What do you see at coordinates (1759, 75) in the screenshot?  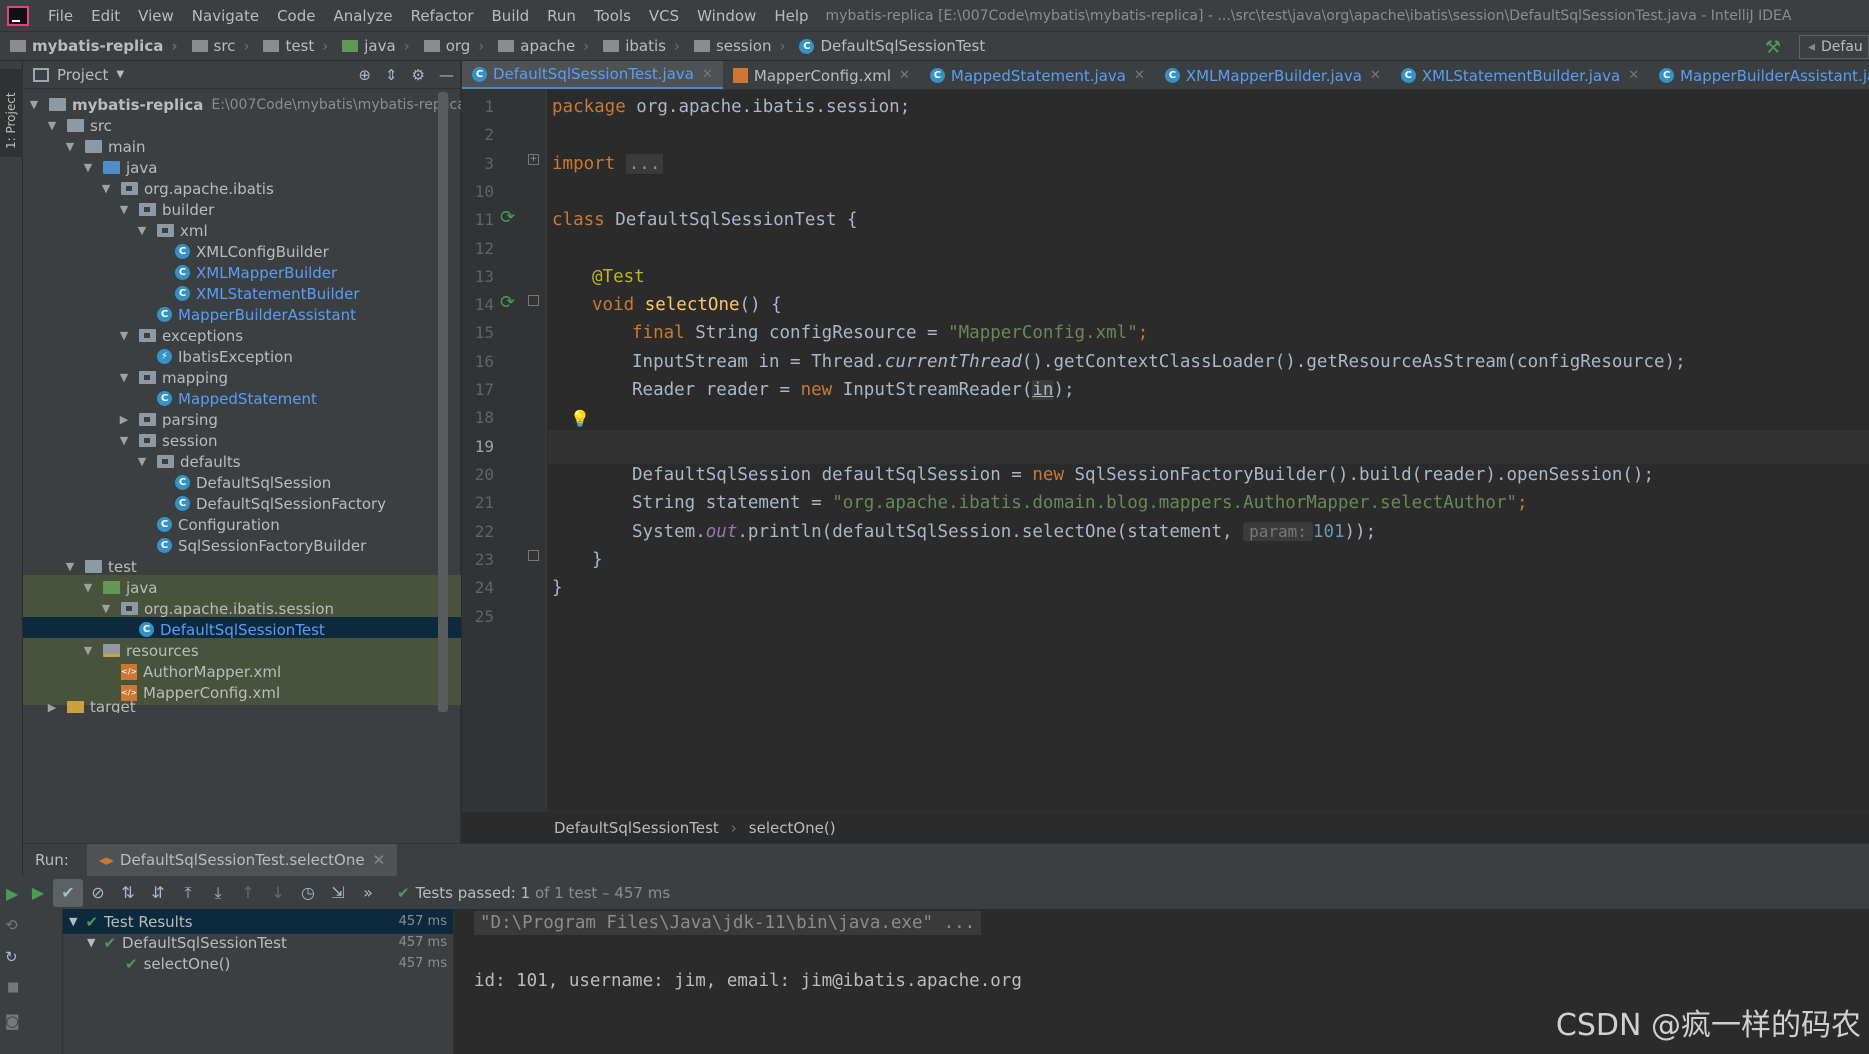 I see `tab-mapperbuilderassistant: C MapperBuilderAssistant.java` at bounding box center [1759, 75].